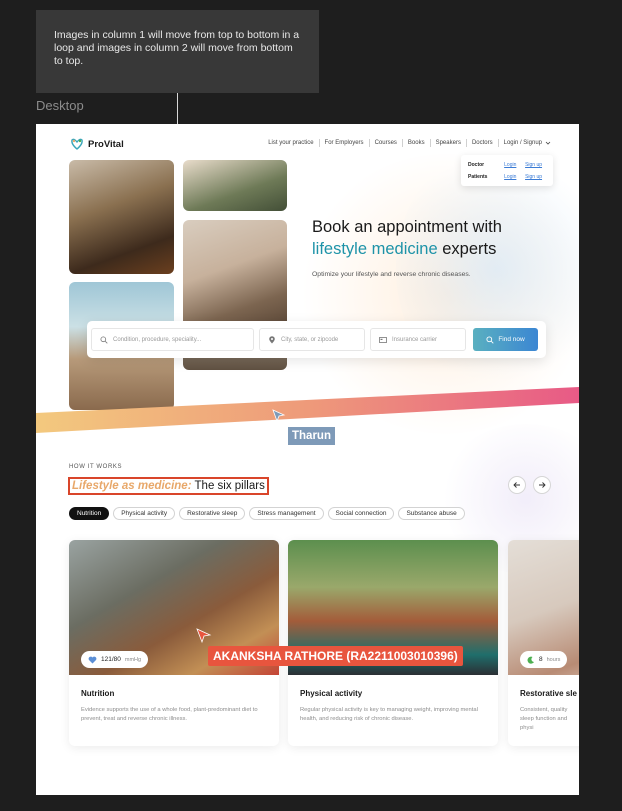 The height and width of the screenshot is (811, 622). I want to click on provital-logo-icon, so click(77, 144).